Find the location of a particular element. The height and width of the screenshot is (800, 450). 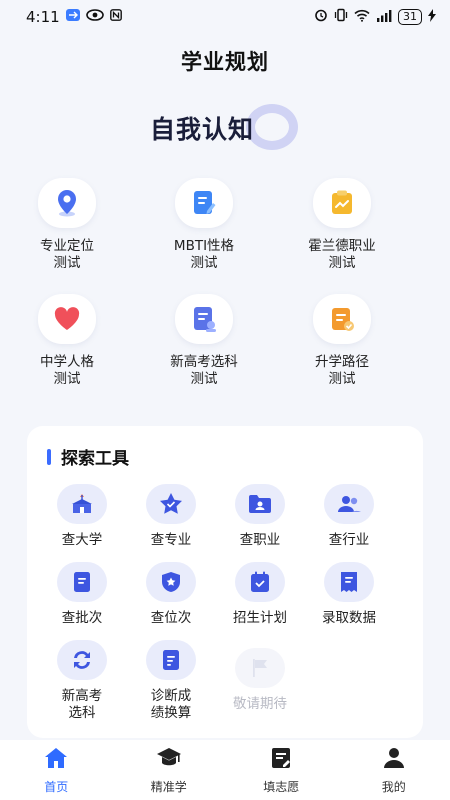

tool-label: 查职业 is located at coordinates (260, 540).